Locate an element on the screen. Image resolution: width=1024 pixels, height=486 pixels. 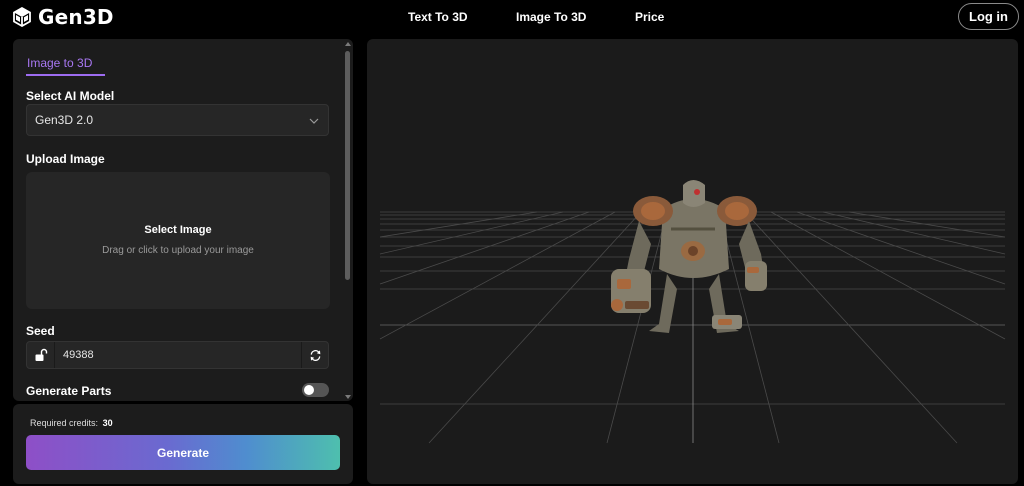
tab-image-to-3d: Image to 3D is located at coordinates (59, 63).